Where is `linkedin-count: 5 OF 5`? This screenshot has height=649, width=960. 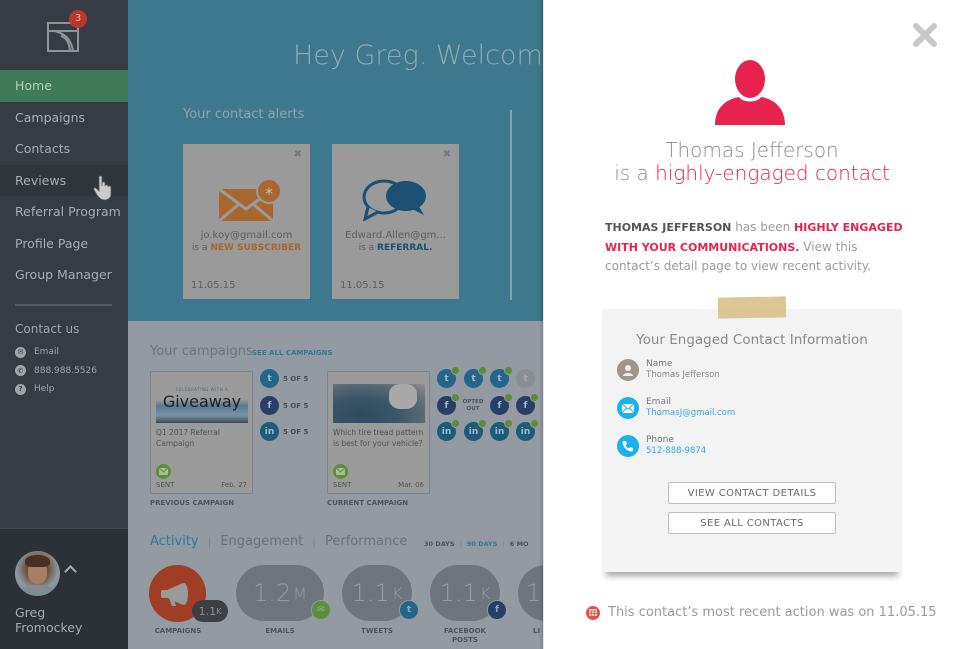
linkedin-count: 5 OF 5 is located at coordinates (296, 432).